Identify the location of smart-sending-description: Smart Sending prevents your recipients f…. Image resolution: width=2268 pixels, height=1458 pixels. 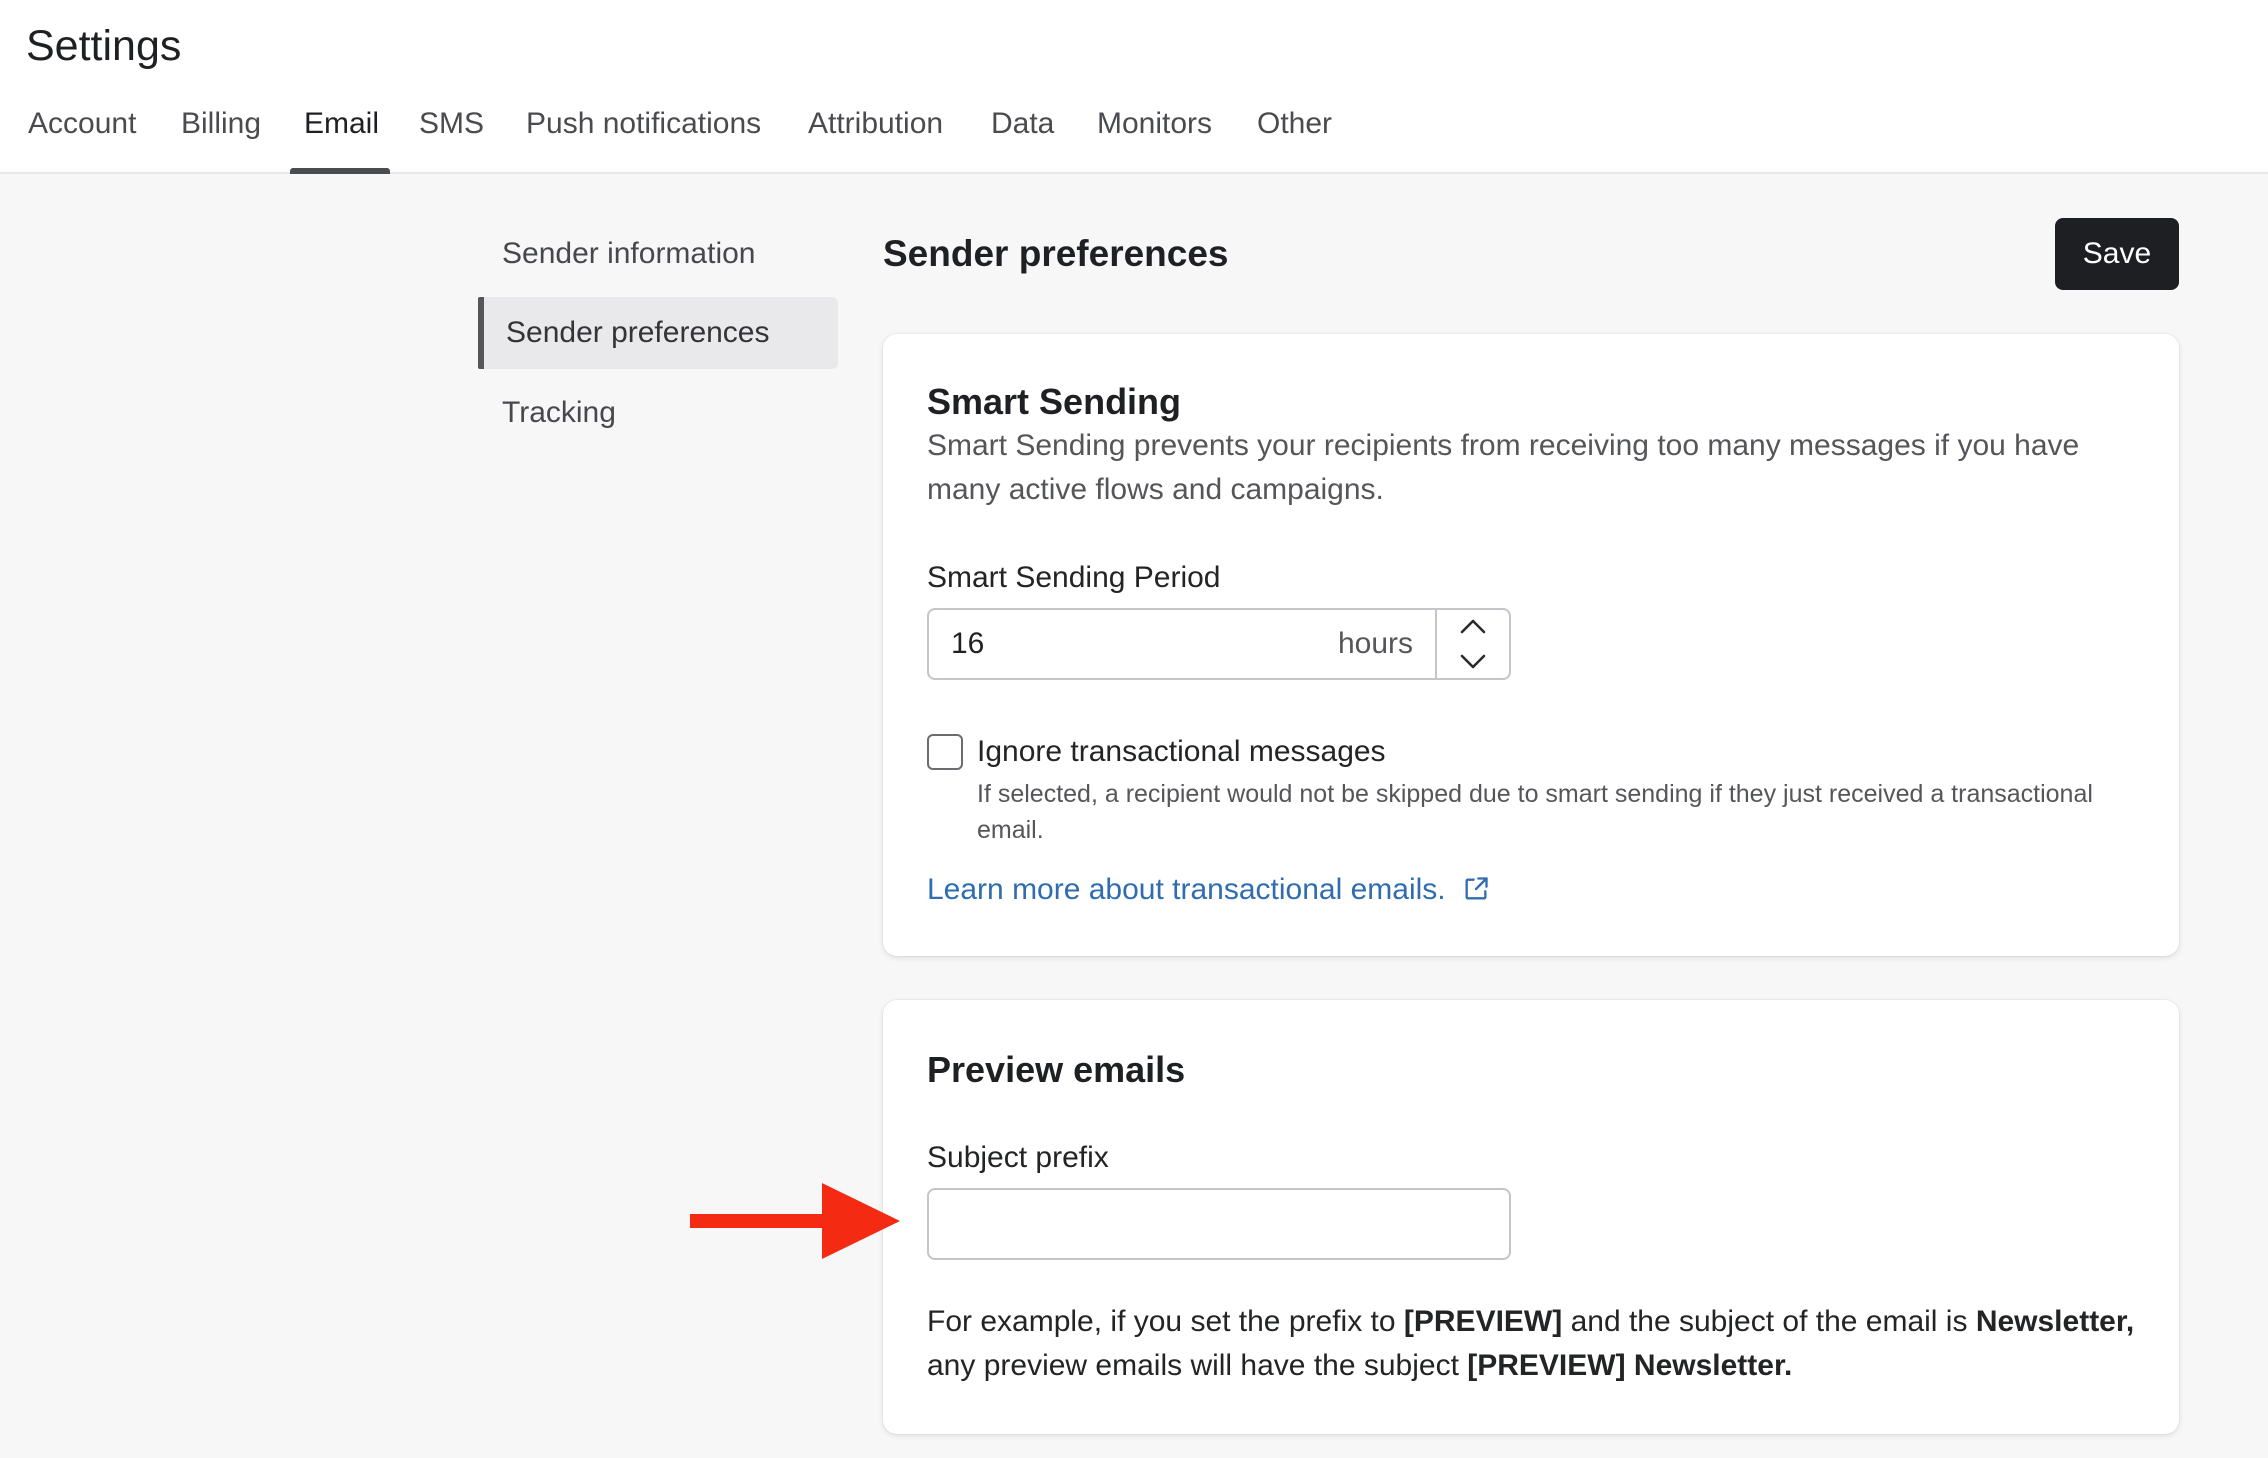
(1503, 467).